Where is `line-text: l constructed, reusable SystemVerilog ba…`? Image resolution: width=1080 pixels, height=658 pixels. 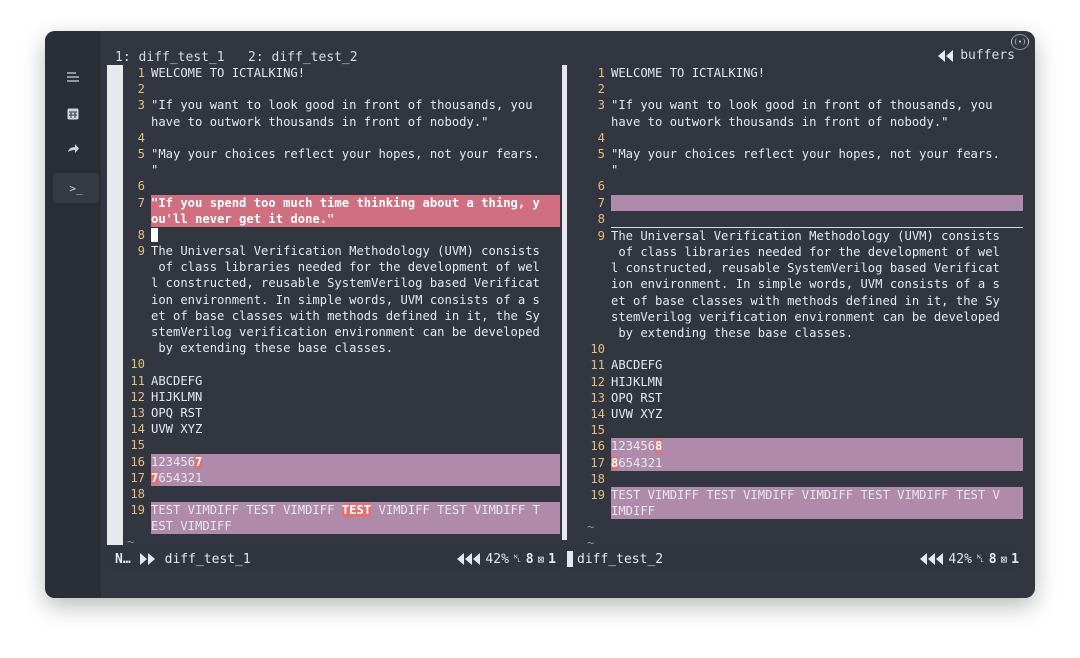 line-text: l constructed, reusable SystemVerilog ba… is located at coordinates (355, 283).